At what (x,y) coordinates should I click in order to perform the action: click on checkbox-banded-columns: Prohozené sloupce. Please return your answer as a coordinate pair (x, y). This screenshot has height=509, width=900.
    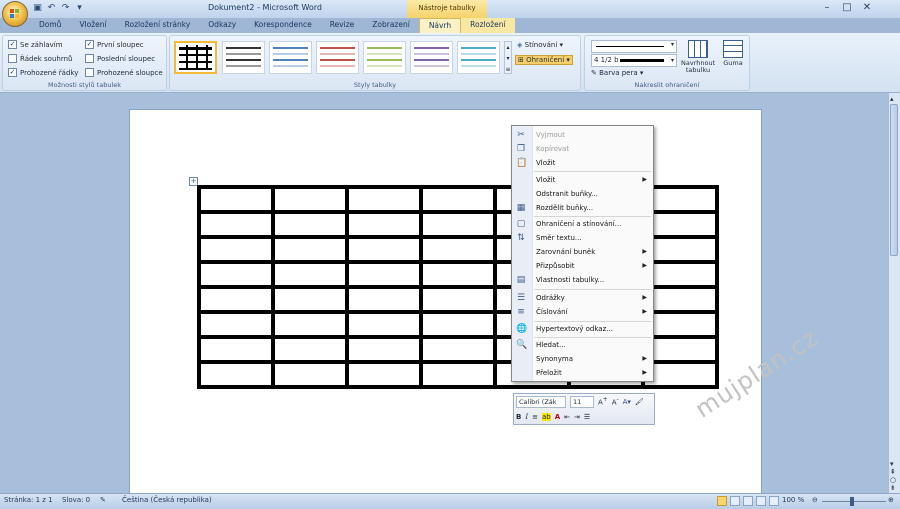
    Looking at the image, I should click on (124, 72).